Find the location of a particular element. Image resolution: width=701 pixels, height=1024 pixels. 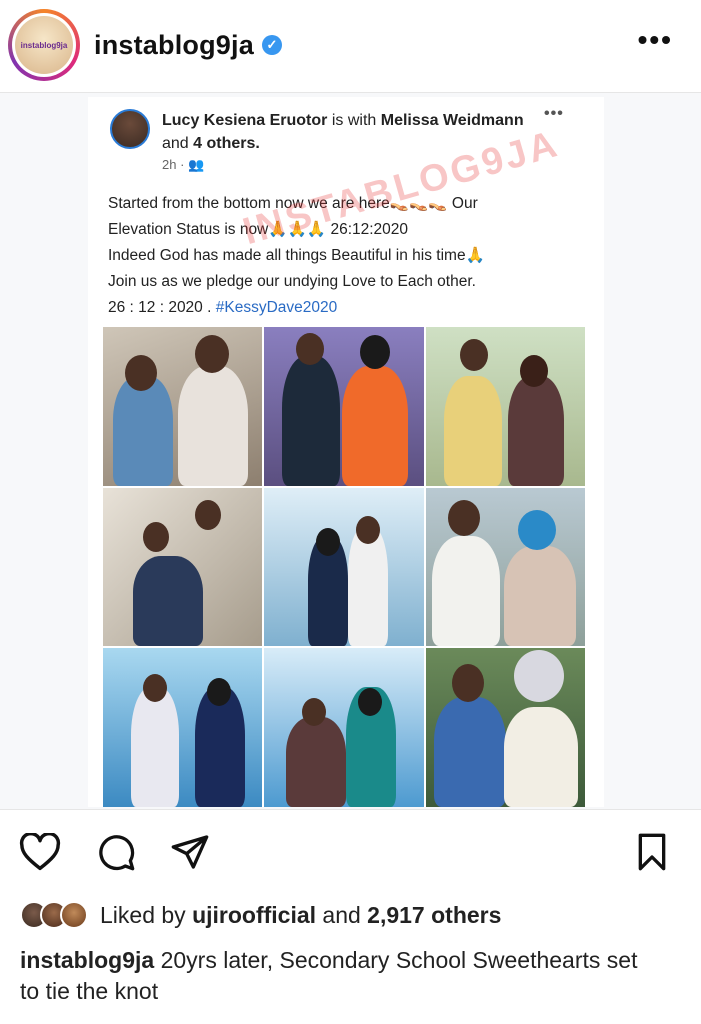

avatar: instablog9ja is located at coordinates (44, 45).